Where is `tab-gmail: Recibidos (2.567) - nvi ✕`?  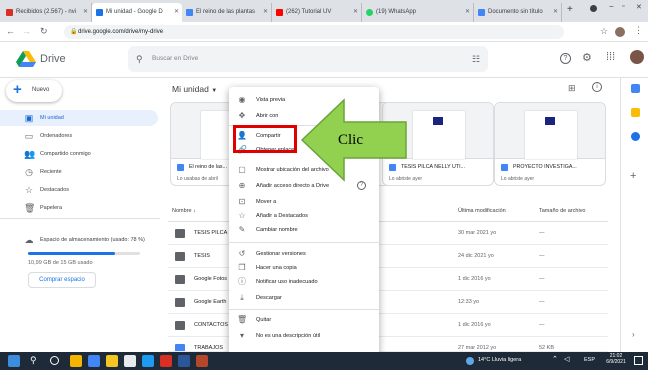 tab-gmail: Recibidos (2.567) - nvi ✕ is located at coordinates (47, 12).